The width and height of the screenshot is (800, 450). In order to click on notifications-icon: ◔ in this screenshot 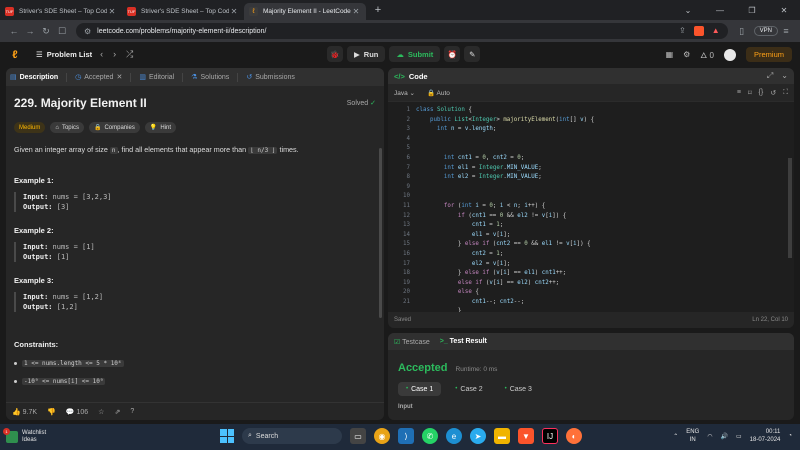, I will do `click(790, 436)`.